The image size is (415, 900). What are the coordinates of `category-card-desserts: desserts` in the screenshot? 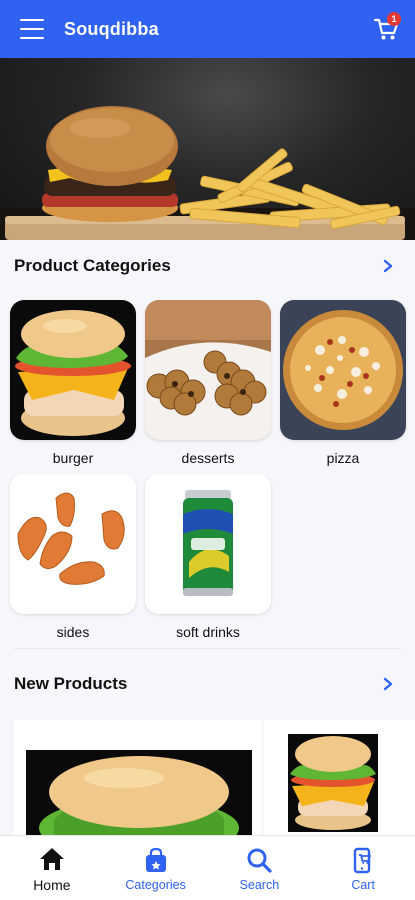 It's located at (208, 383).